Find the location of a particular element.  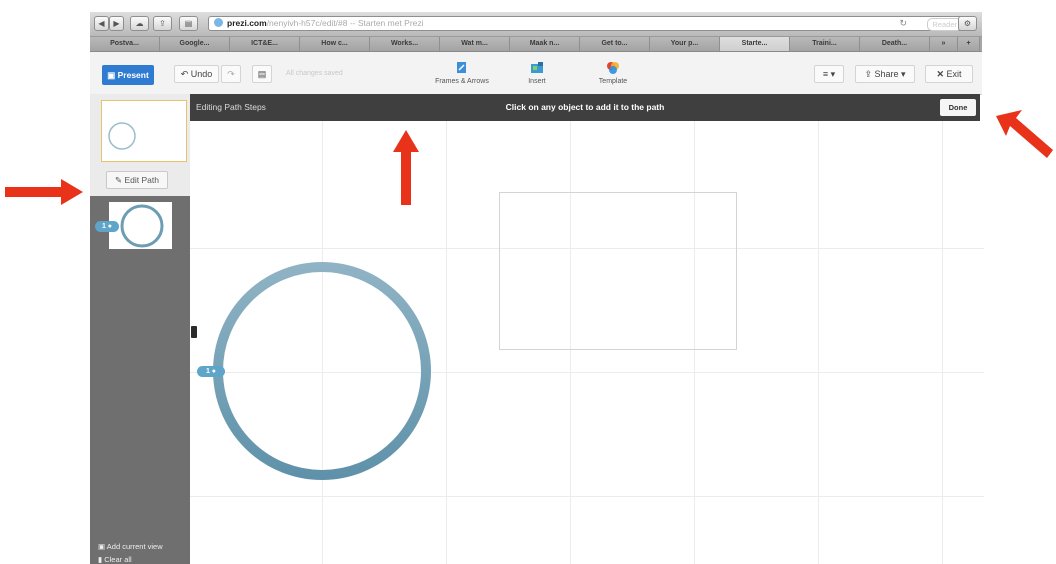

overview-thumbnail is located at coordinates (144, 131).